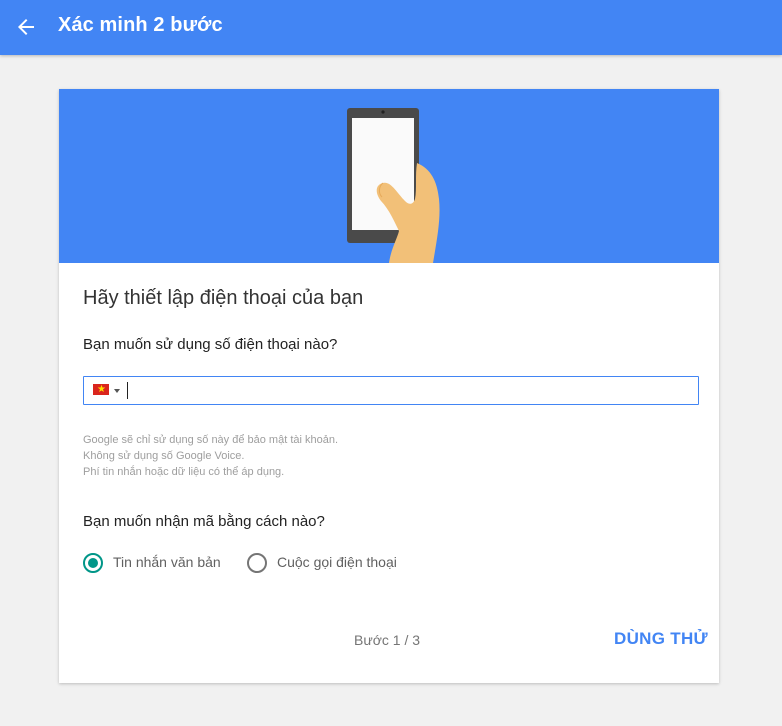  Describe the element at coordinates (223, 298) in the screenshot. I see `card-heading: Hãy thiết lập điện thoại của bạn` at that location.